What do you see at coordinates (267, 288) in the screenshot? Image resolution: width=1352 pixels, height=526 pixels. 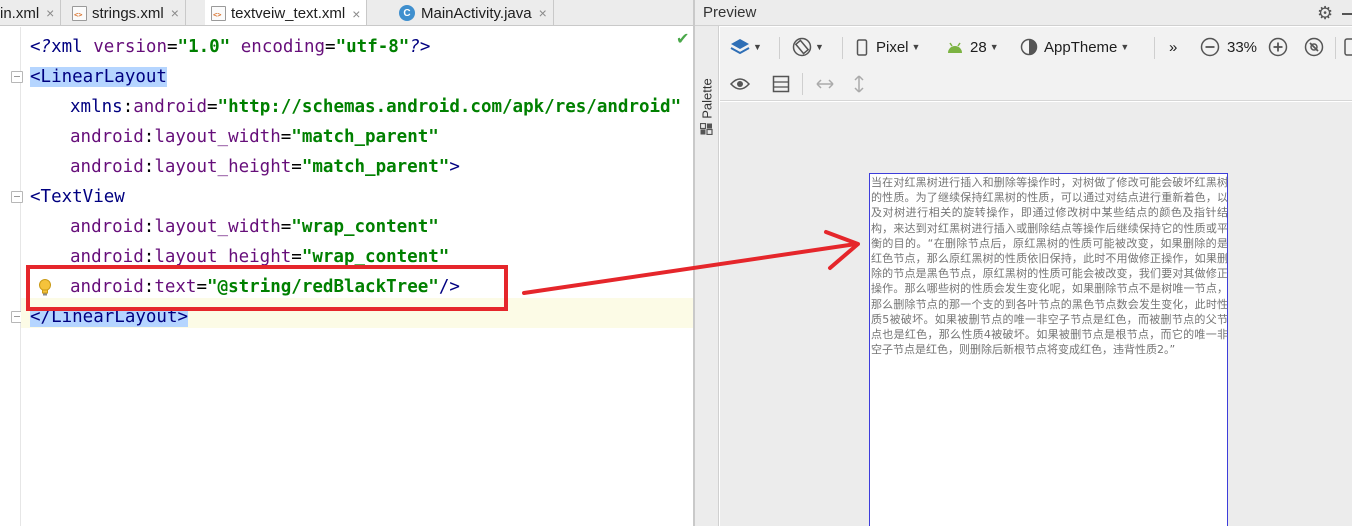 I see `annotation-highlight-box` at bounding box center [267, 288].